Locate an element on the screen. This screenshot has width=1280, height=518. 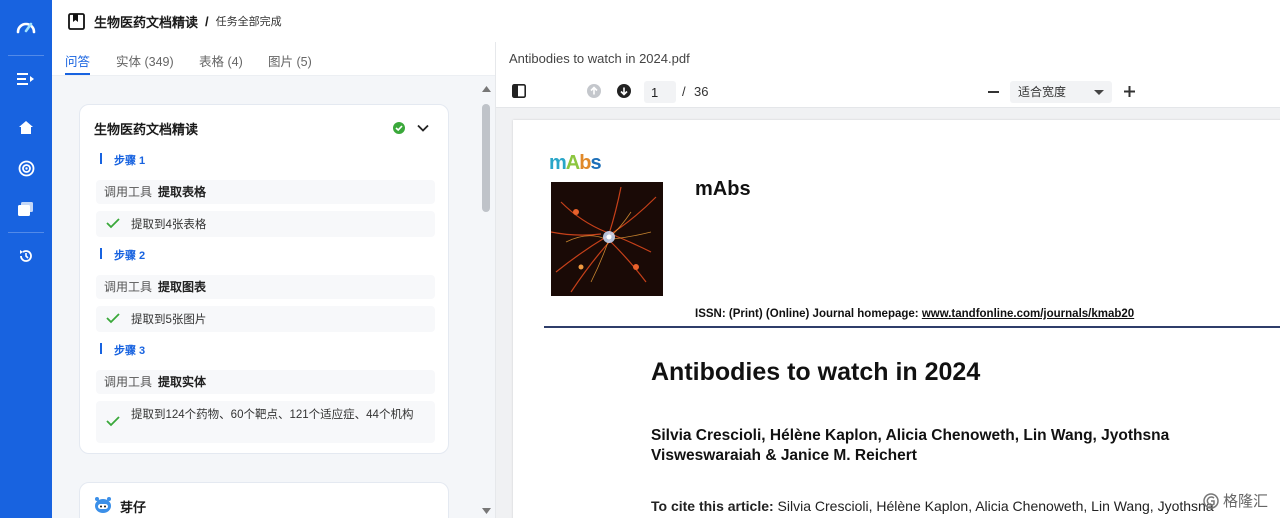
page-total: 36 is located at coordinates (701, 91).